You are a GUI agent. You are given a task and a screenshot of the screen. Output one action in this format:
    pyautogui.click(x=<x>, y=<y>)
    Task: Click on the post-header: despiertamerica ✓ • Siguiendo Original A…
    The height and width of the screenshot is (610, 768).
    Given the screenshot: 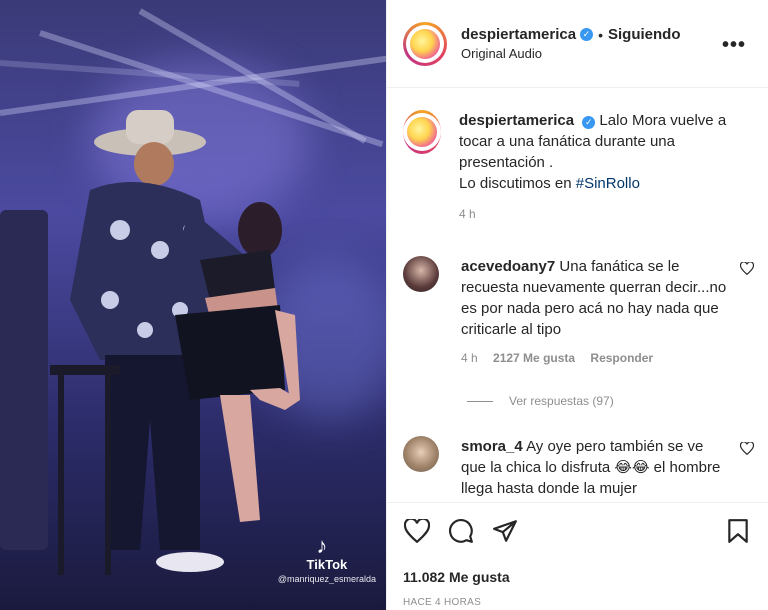 What is the action you would take?
    pyautogui.click(x=577, y=44)
    